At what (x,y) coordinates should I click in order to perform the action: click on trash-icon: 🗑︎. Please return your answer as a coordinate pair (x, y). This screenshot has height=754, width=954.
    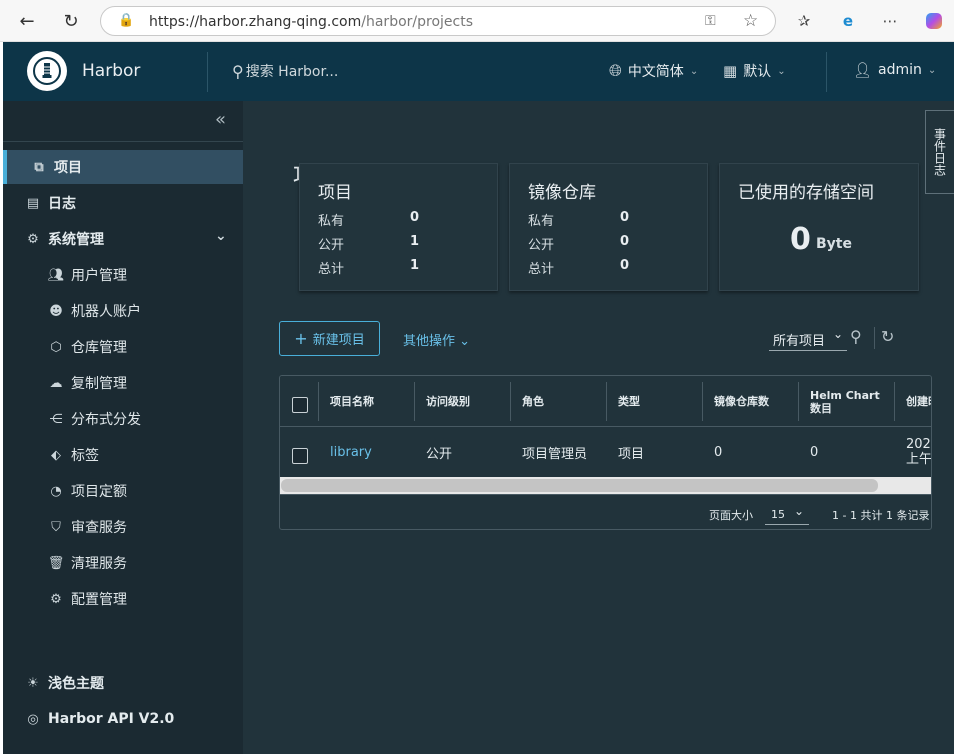
    Looking at the image, I should click on (56, 563).